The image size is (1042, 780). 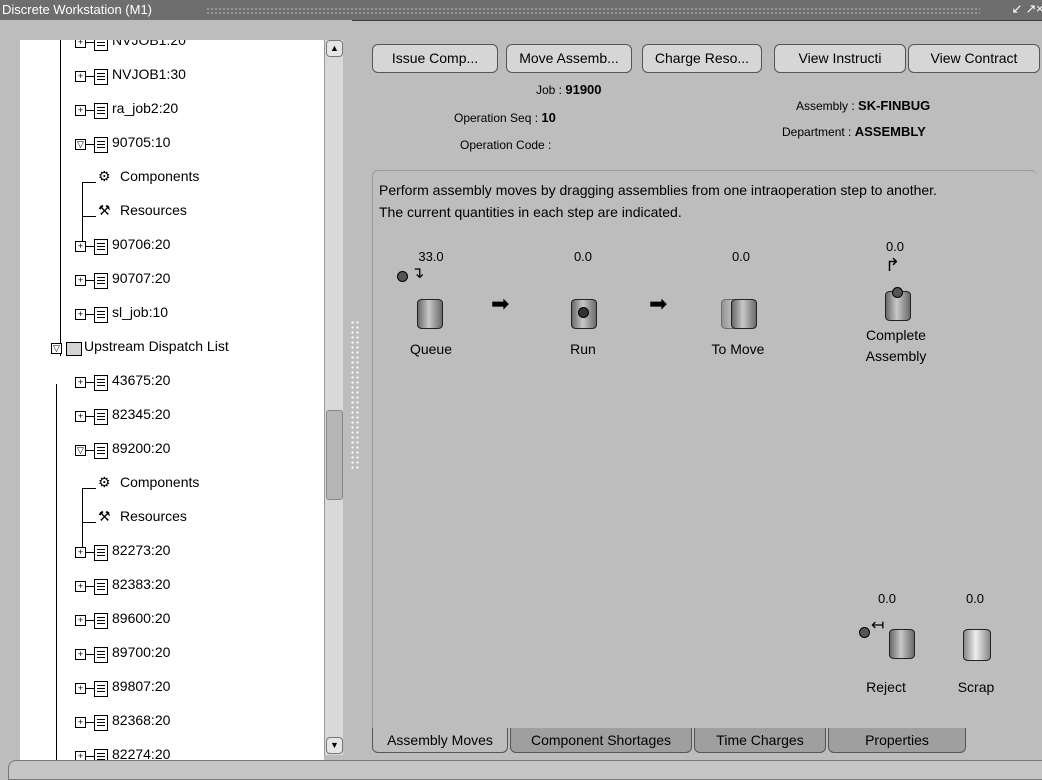 What do you see at coordinates (898, 290) in the screenshot?
I see `complete-assembly-step: ↱` at bounding box center [898, 290].